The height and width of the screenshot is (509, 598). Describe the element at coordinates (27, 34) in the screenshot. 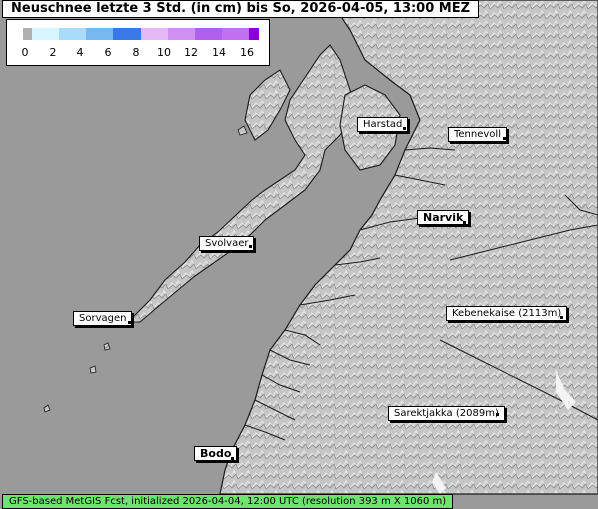

I see `legend-swatch-gray` at that location.